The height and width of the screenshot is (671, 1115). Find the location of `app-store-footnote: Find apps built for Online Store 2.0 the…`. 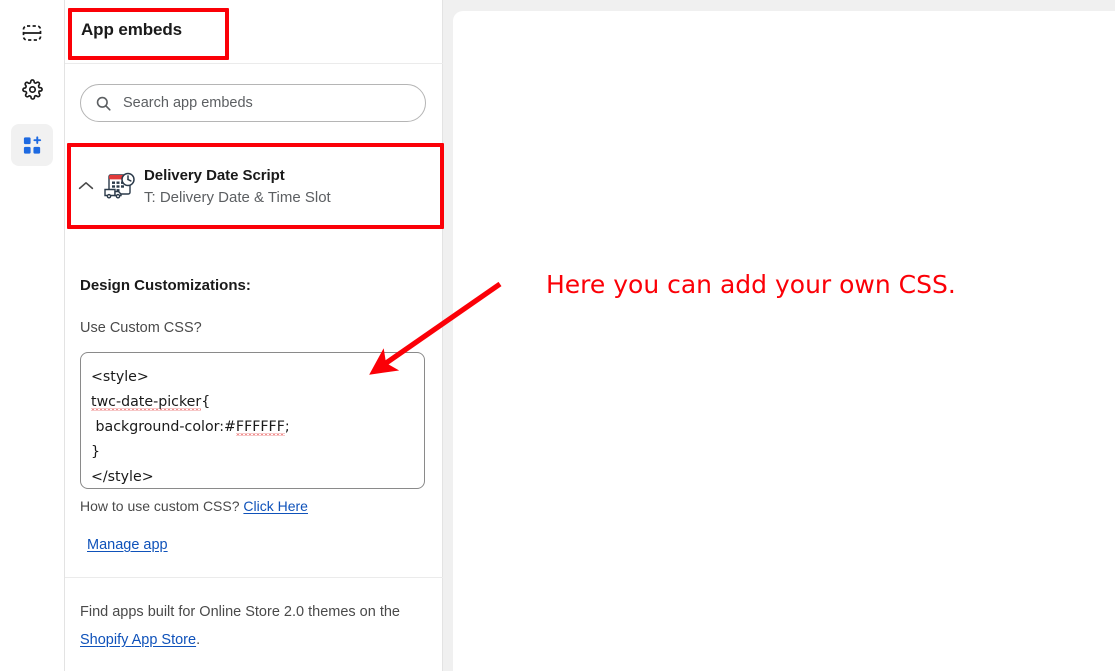

app-store-footnote: Find apps built for Online Store 2.0 the… is located at coordinates (250, 626).